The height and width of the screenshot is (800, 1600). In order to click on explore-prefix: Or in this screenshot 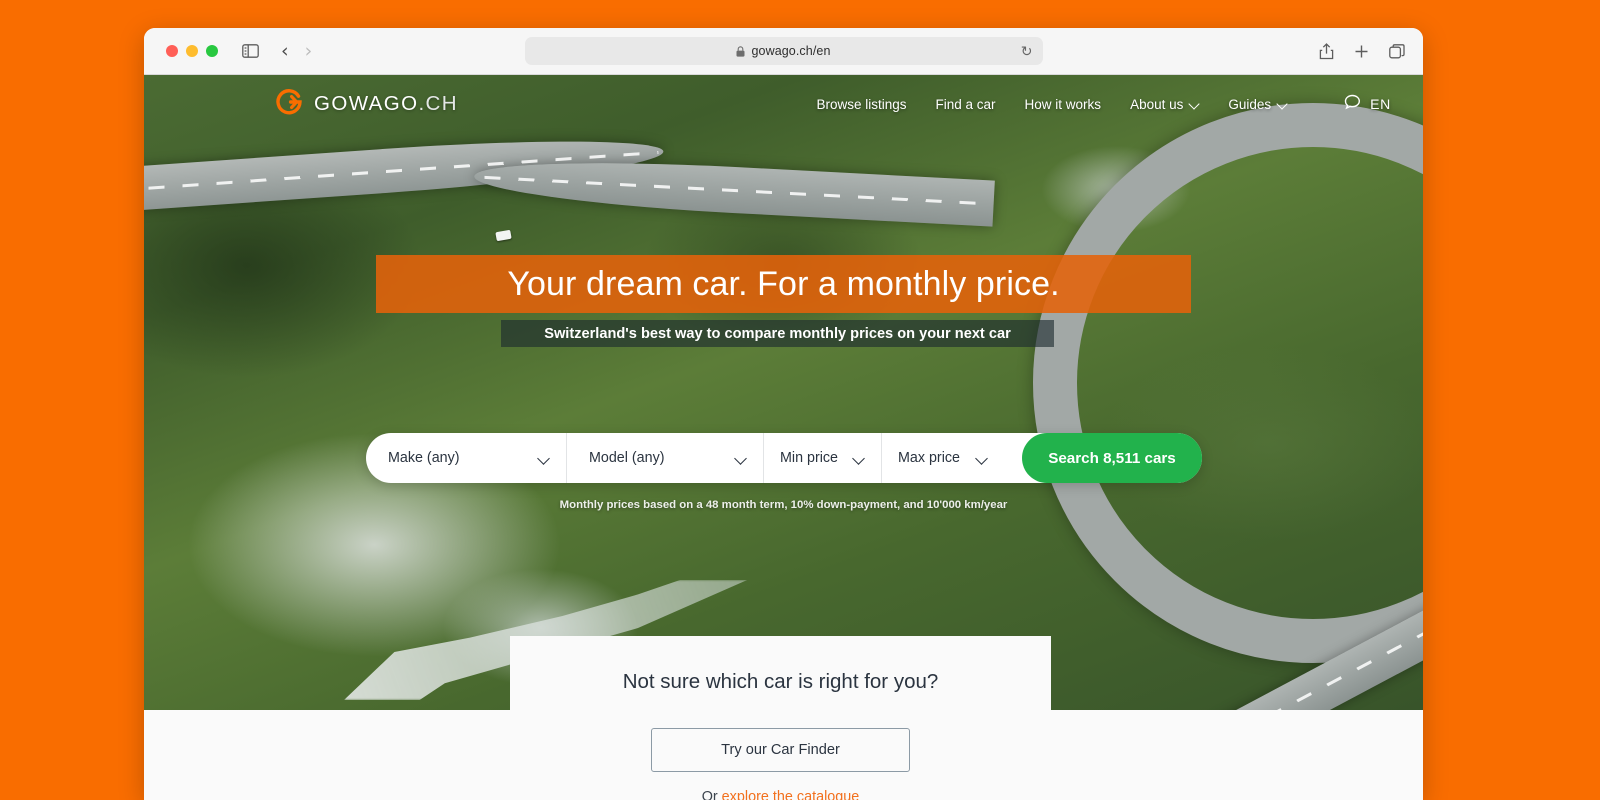, I will do `click(711, 794)`.